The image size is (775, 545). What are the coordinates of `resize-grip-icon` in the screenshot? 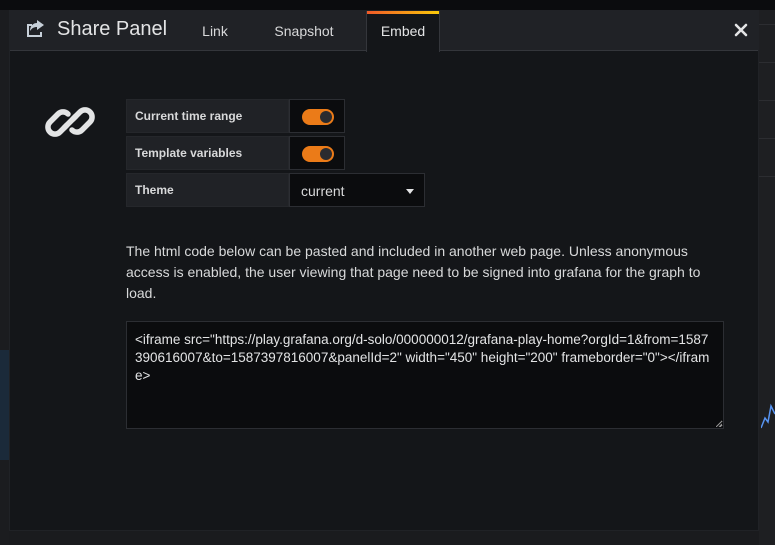 It's located at (719, 424).